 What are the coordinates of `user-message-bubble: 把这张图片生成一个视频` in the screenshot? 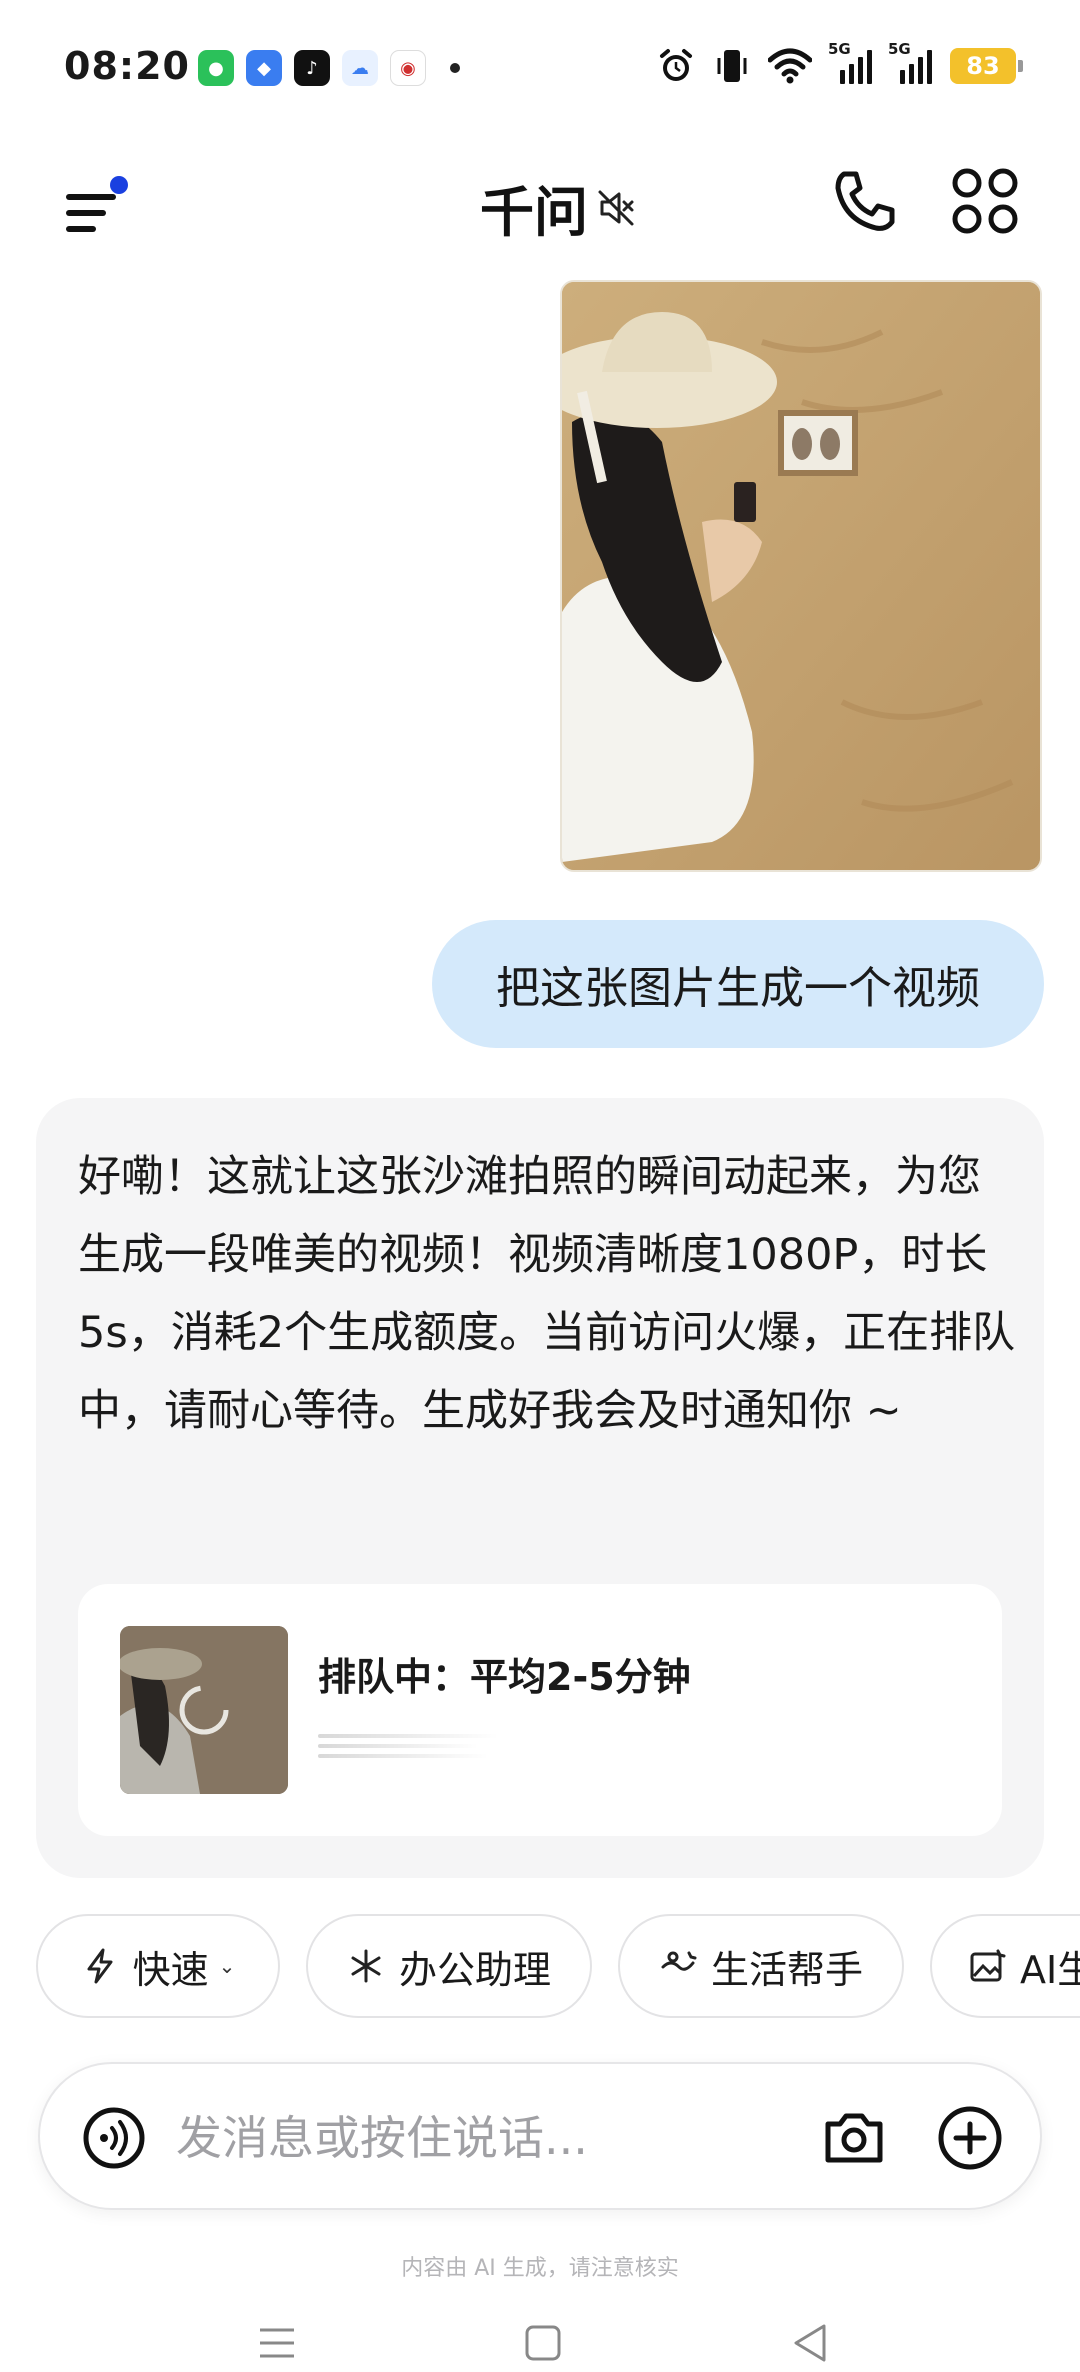 It's located at (738, 984).